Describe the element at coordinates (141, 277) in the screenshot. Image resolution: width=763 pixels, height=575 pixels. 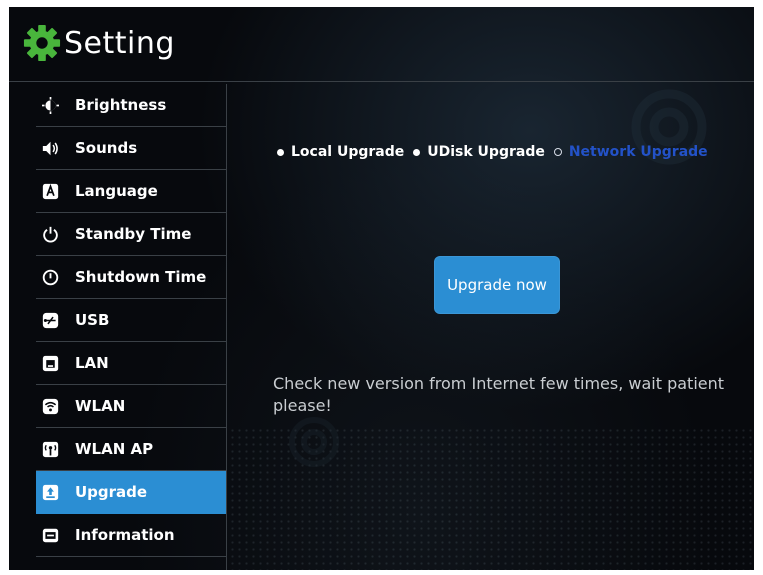
I see `sidebar-item-label: Shutdown Time` at that location.